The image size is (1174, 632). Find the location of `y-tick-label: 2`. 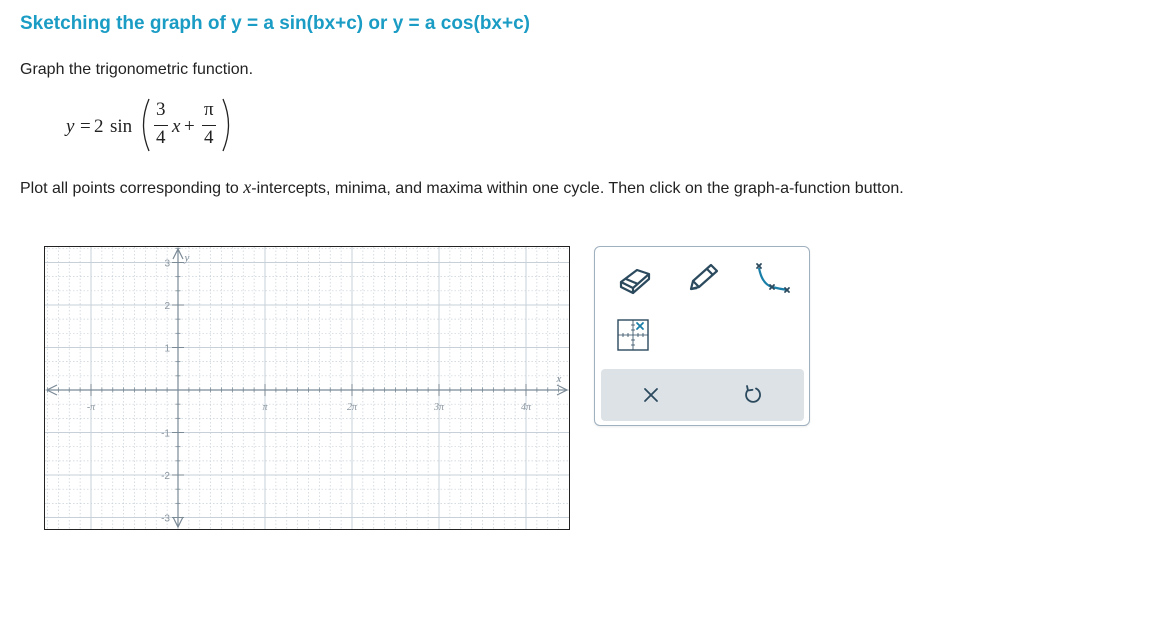

y-tick-label: 2 is located at coordinates (167, 306).